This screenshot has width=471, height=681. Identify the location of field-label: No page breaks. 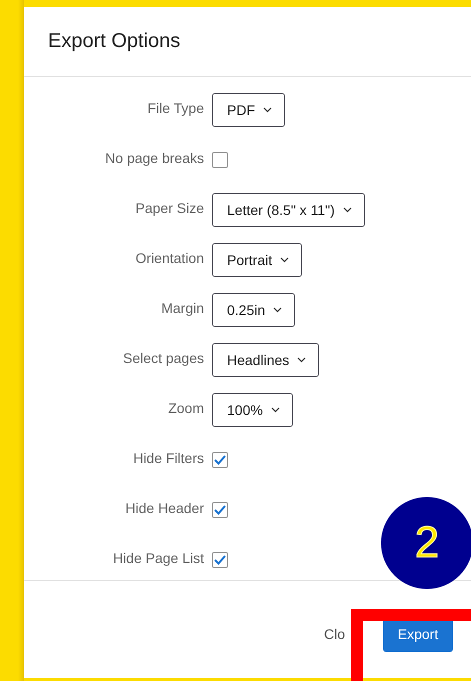
(154, 158).